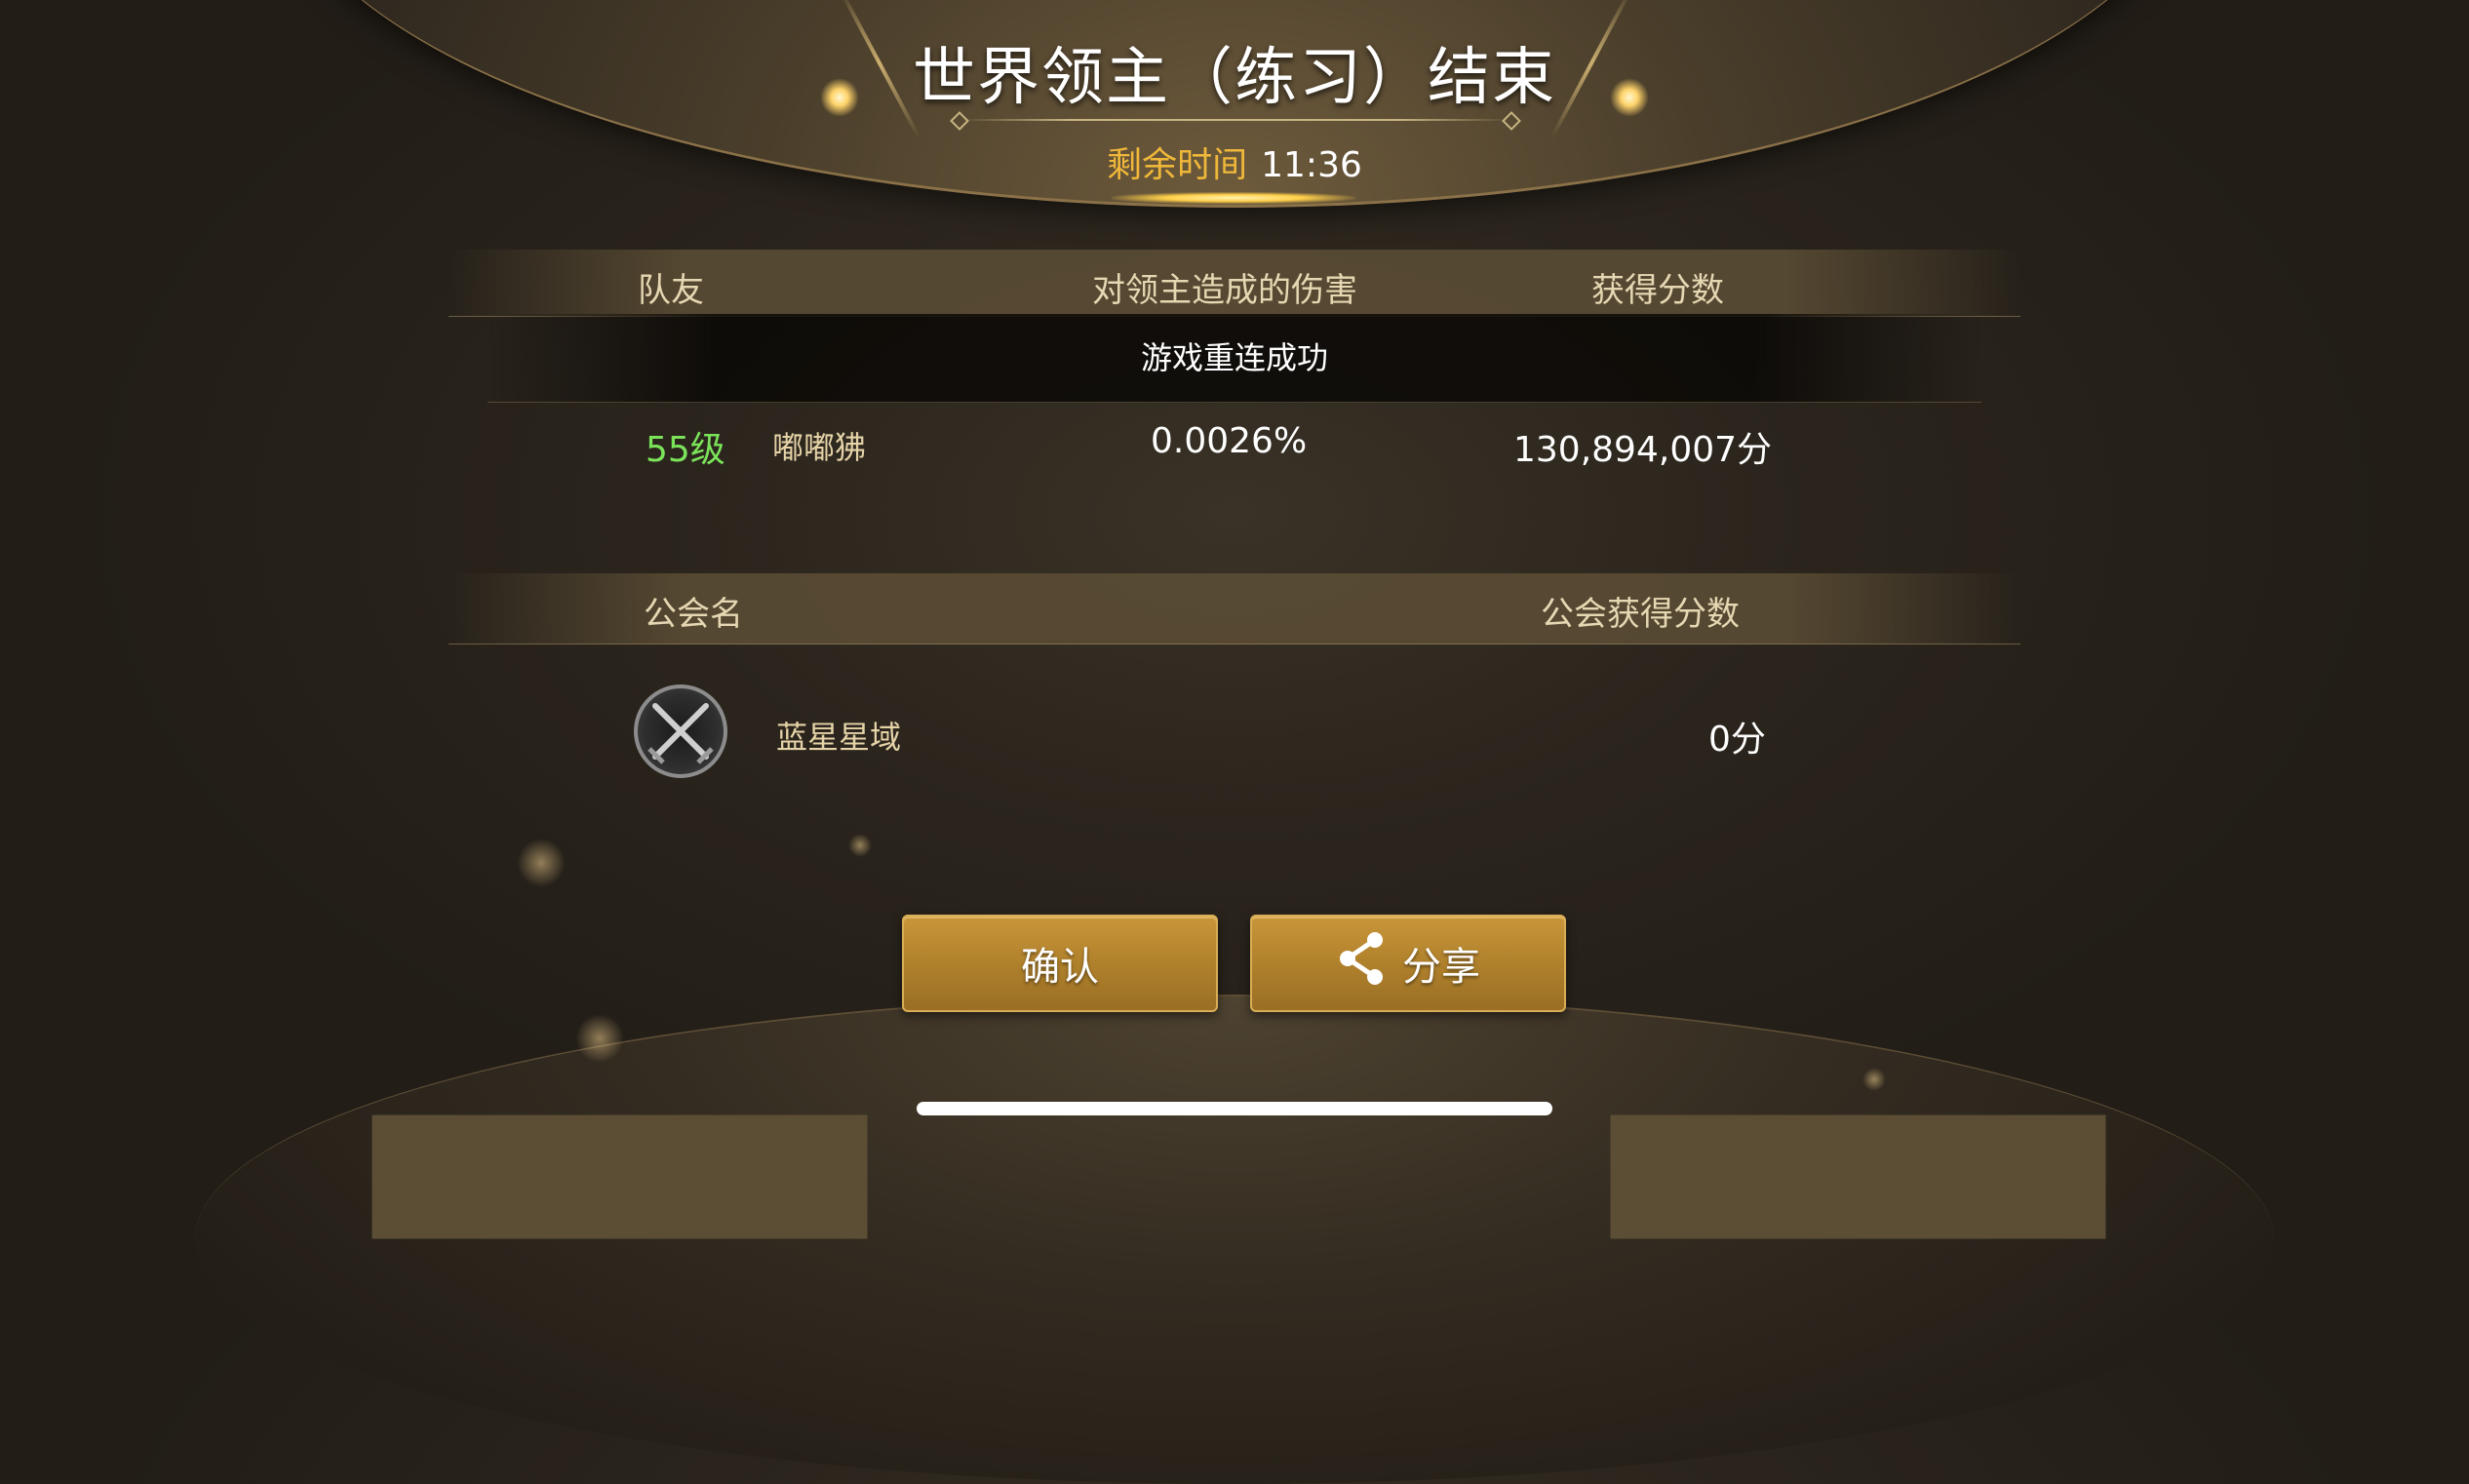  Describe the element at coordinates (1657, 290) in the screenshot. I see `header-score: 获得分数` at that location.